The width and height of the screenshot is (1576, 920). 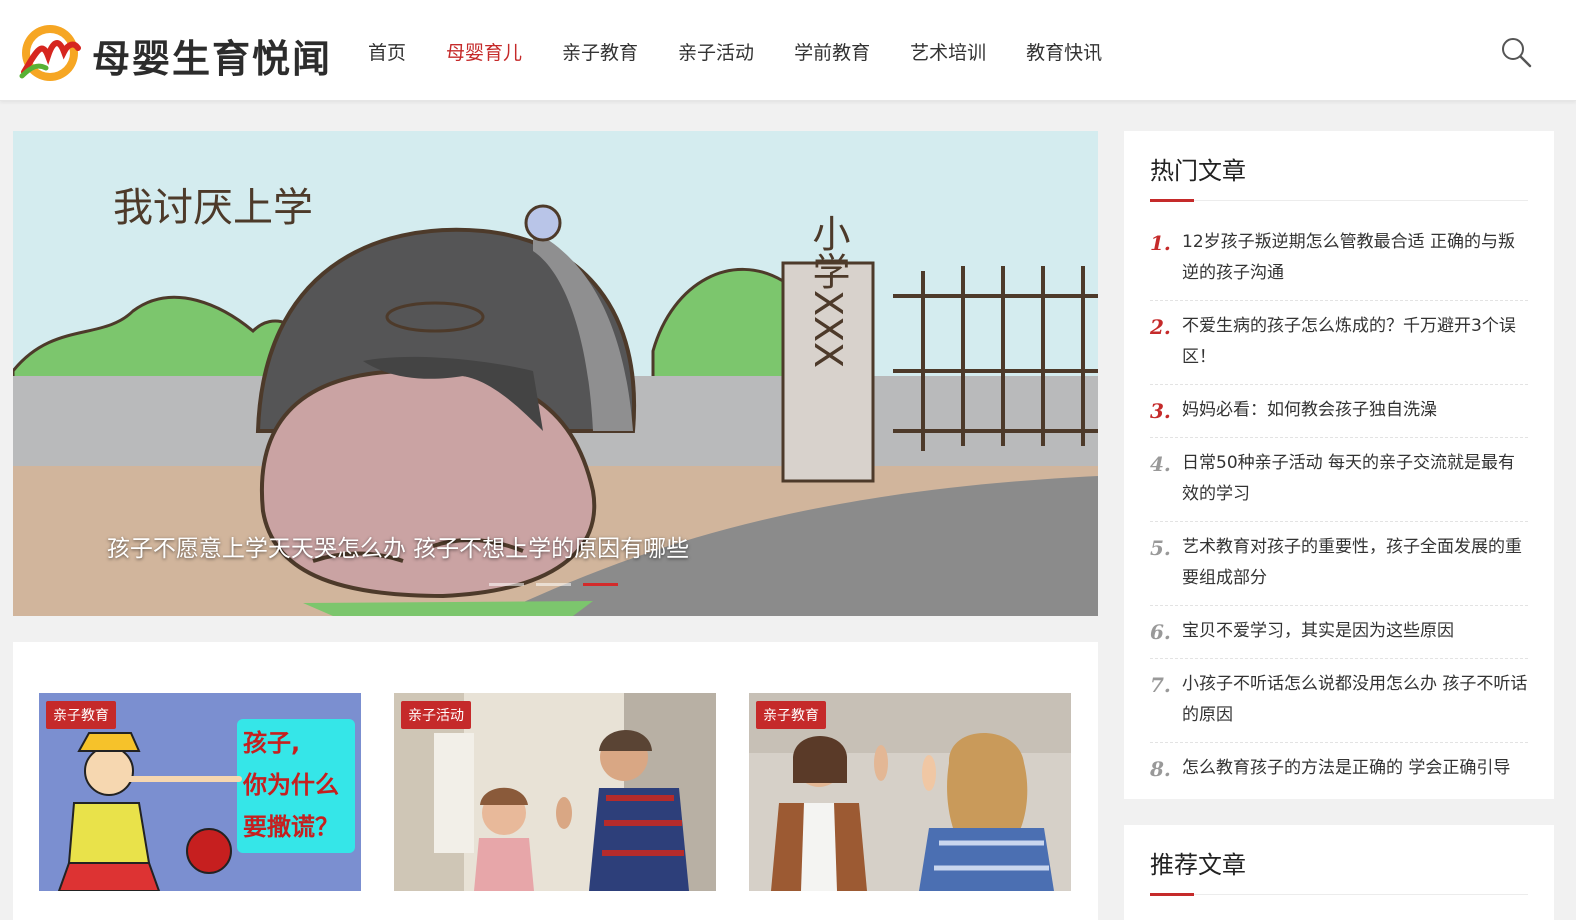 I want to click on hot-article-item: 8. 怎么教育孩子的方法是正确的 学会正确引导, so click(x=1339, y=769).